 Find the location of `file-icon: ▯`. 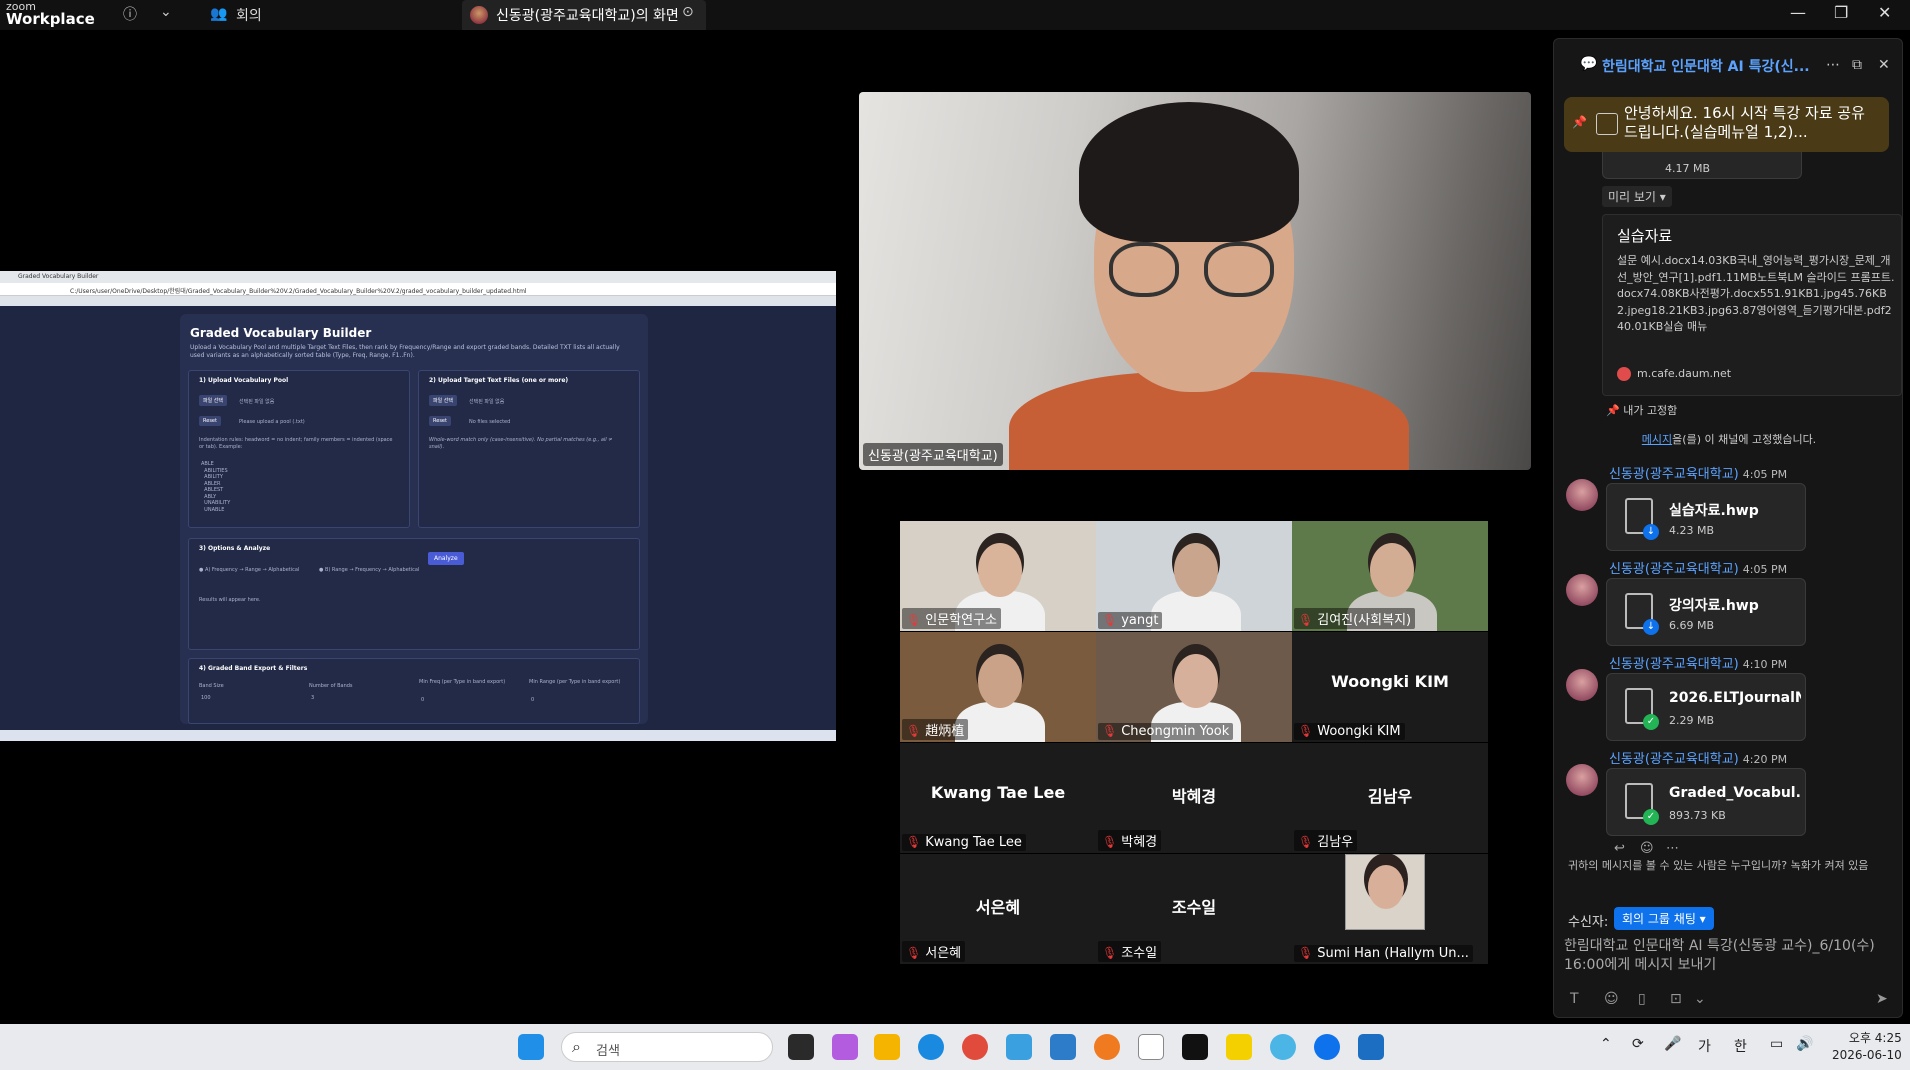

file-icon: ▯ is located at coordinates (1642, 999).